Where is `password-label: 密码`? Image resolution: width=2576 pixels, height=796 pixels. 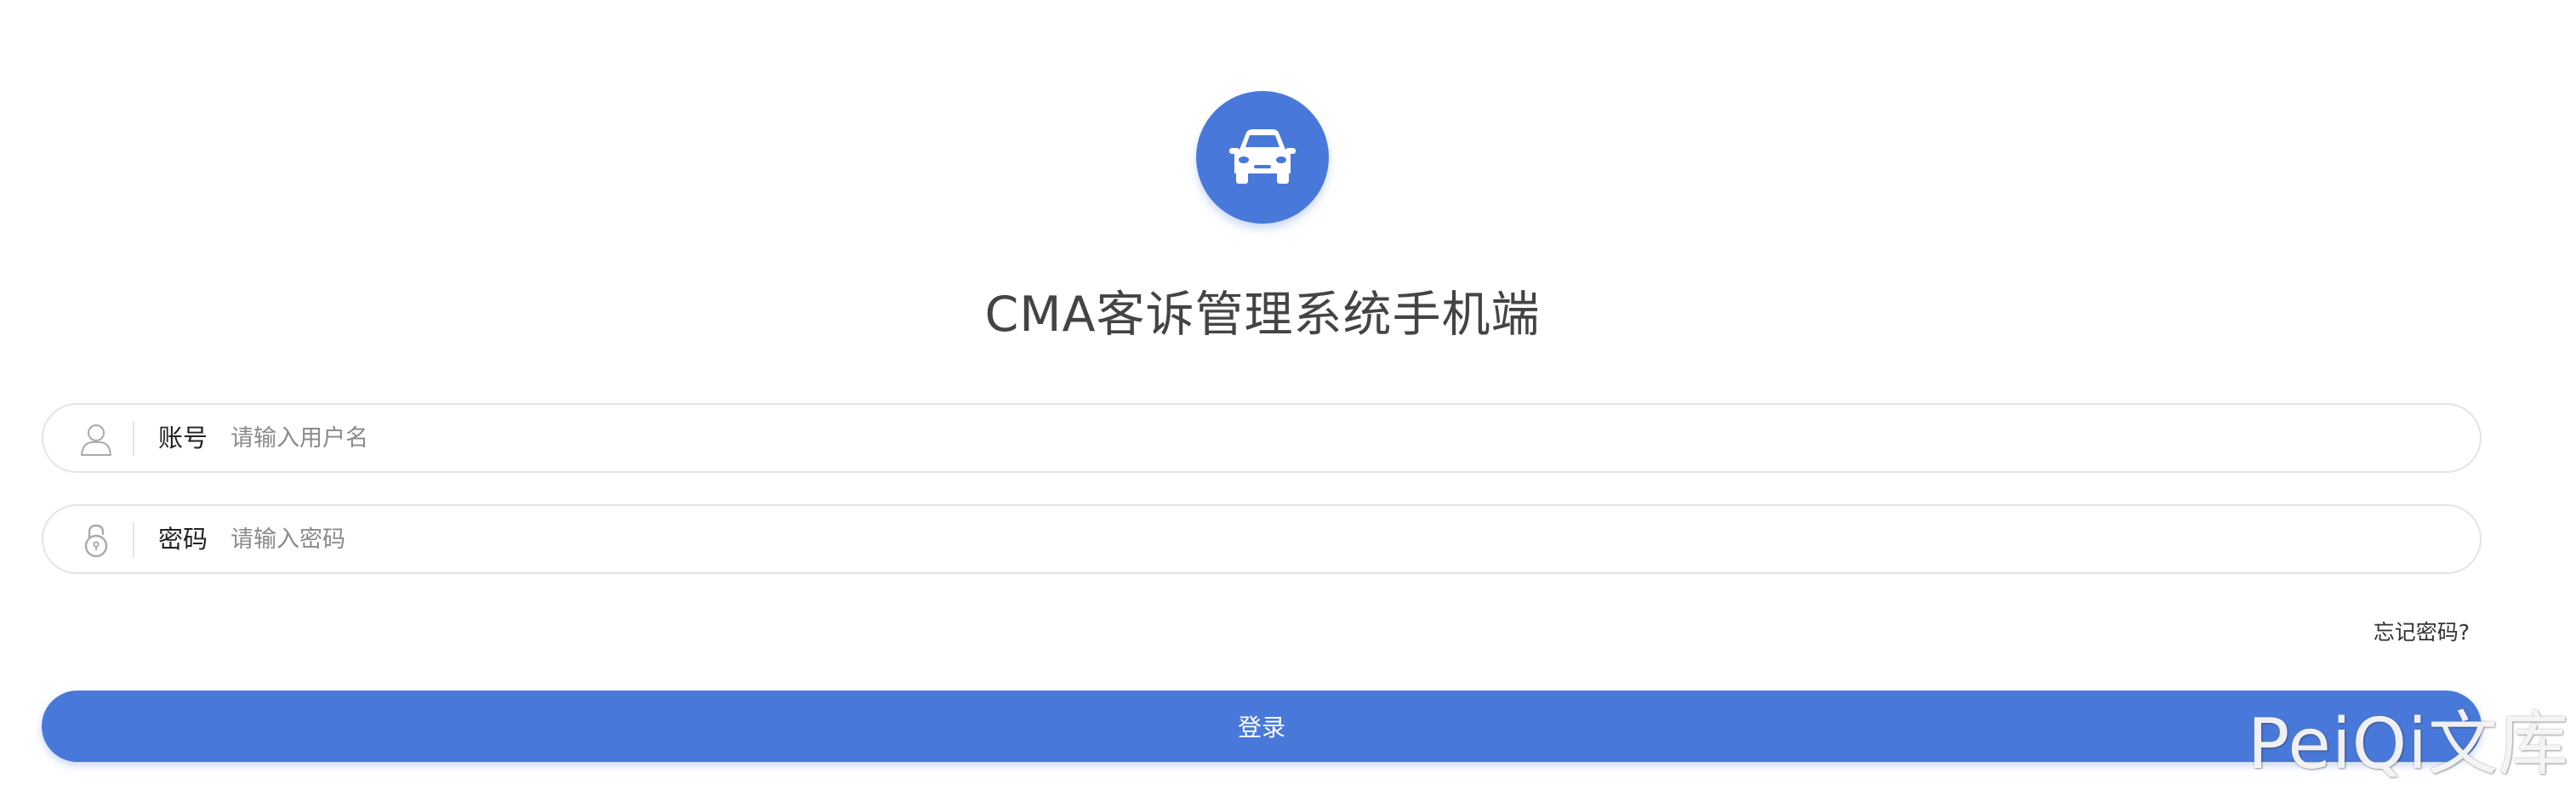 password-label: 密码 is located at coordinates (183, 539).